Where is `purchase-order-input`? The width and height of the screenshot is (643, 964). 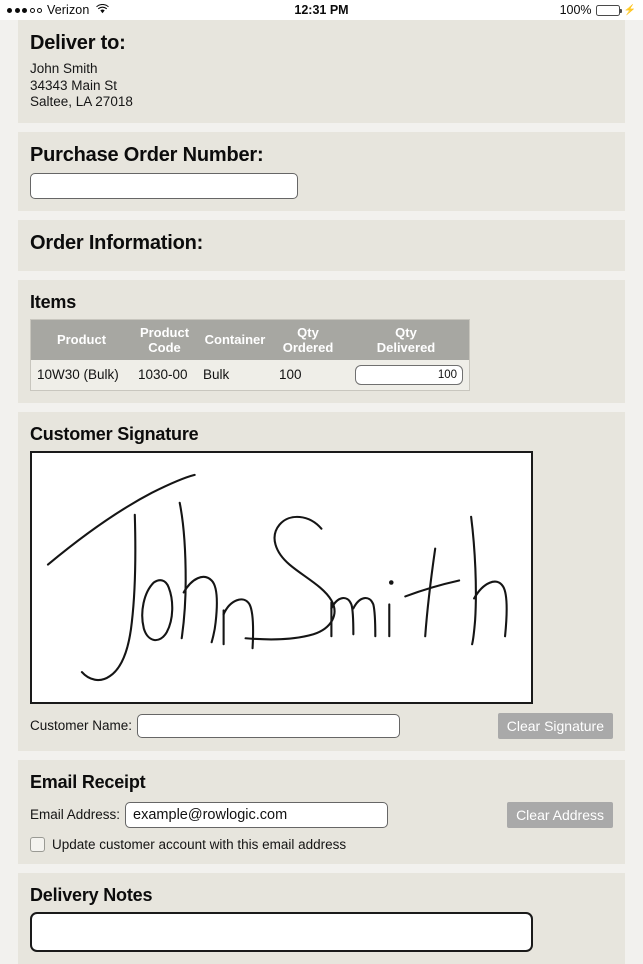
purchase-order-input is located at coordinates (164, 185).